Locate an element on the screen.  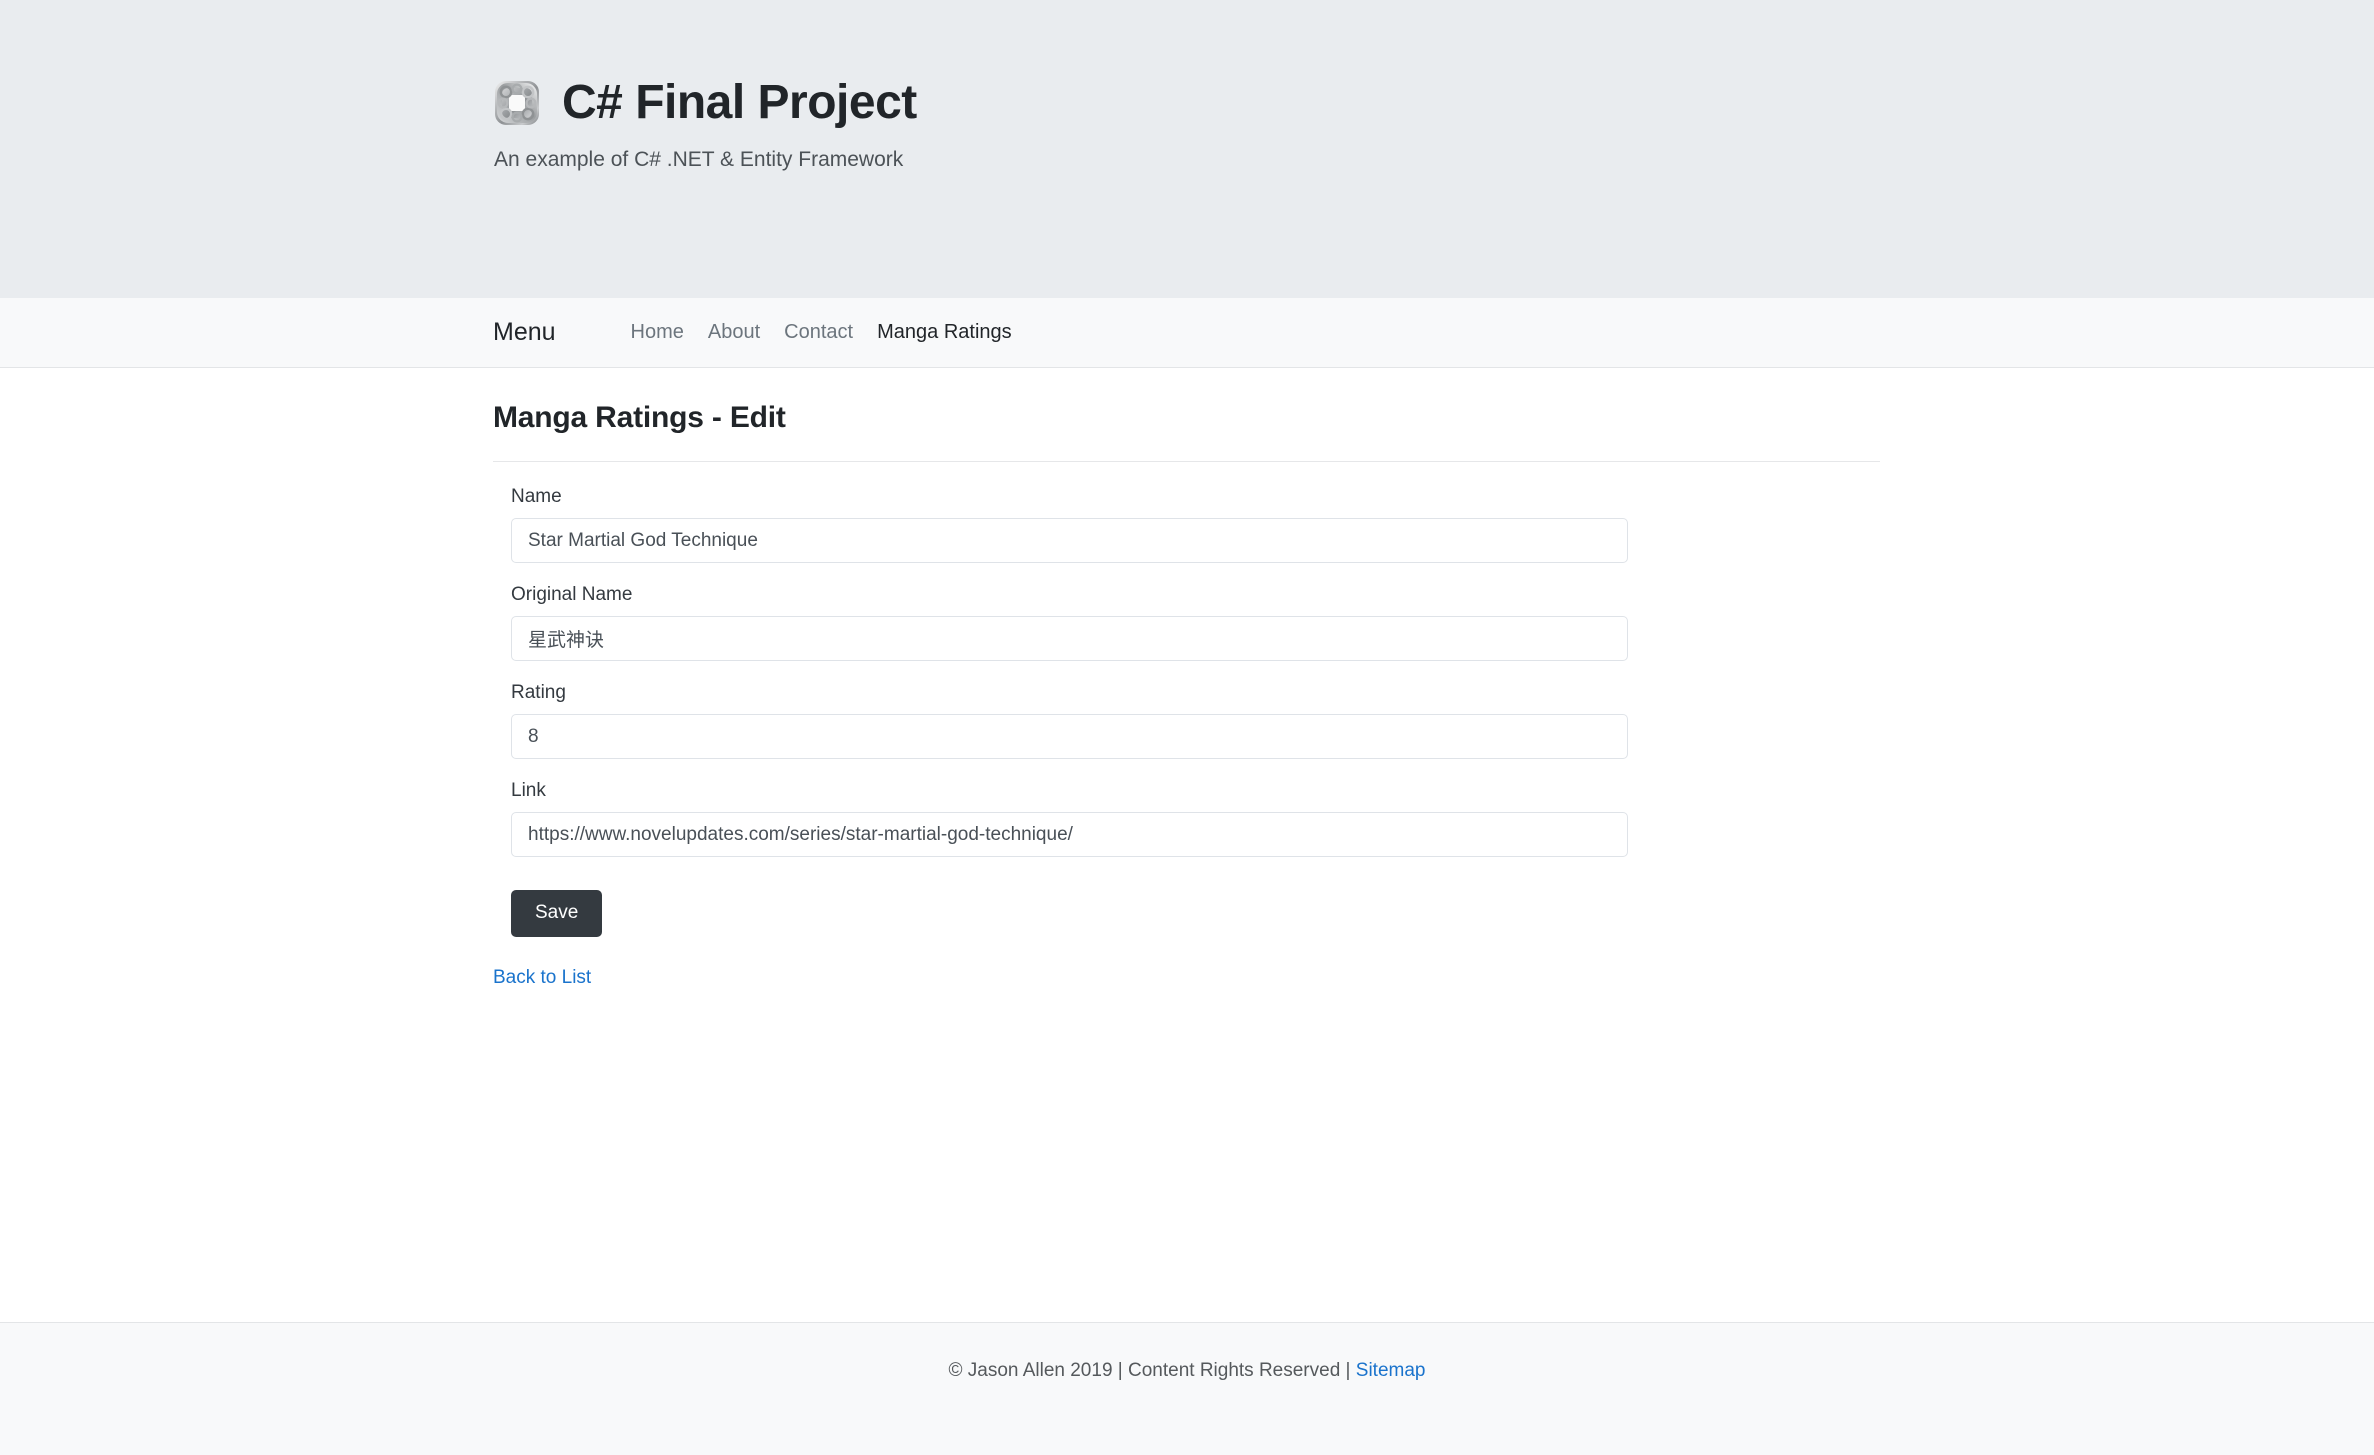
form-group-rating: Rating is located at coordinates (1196, 720).